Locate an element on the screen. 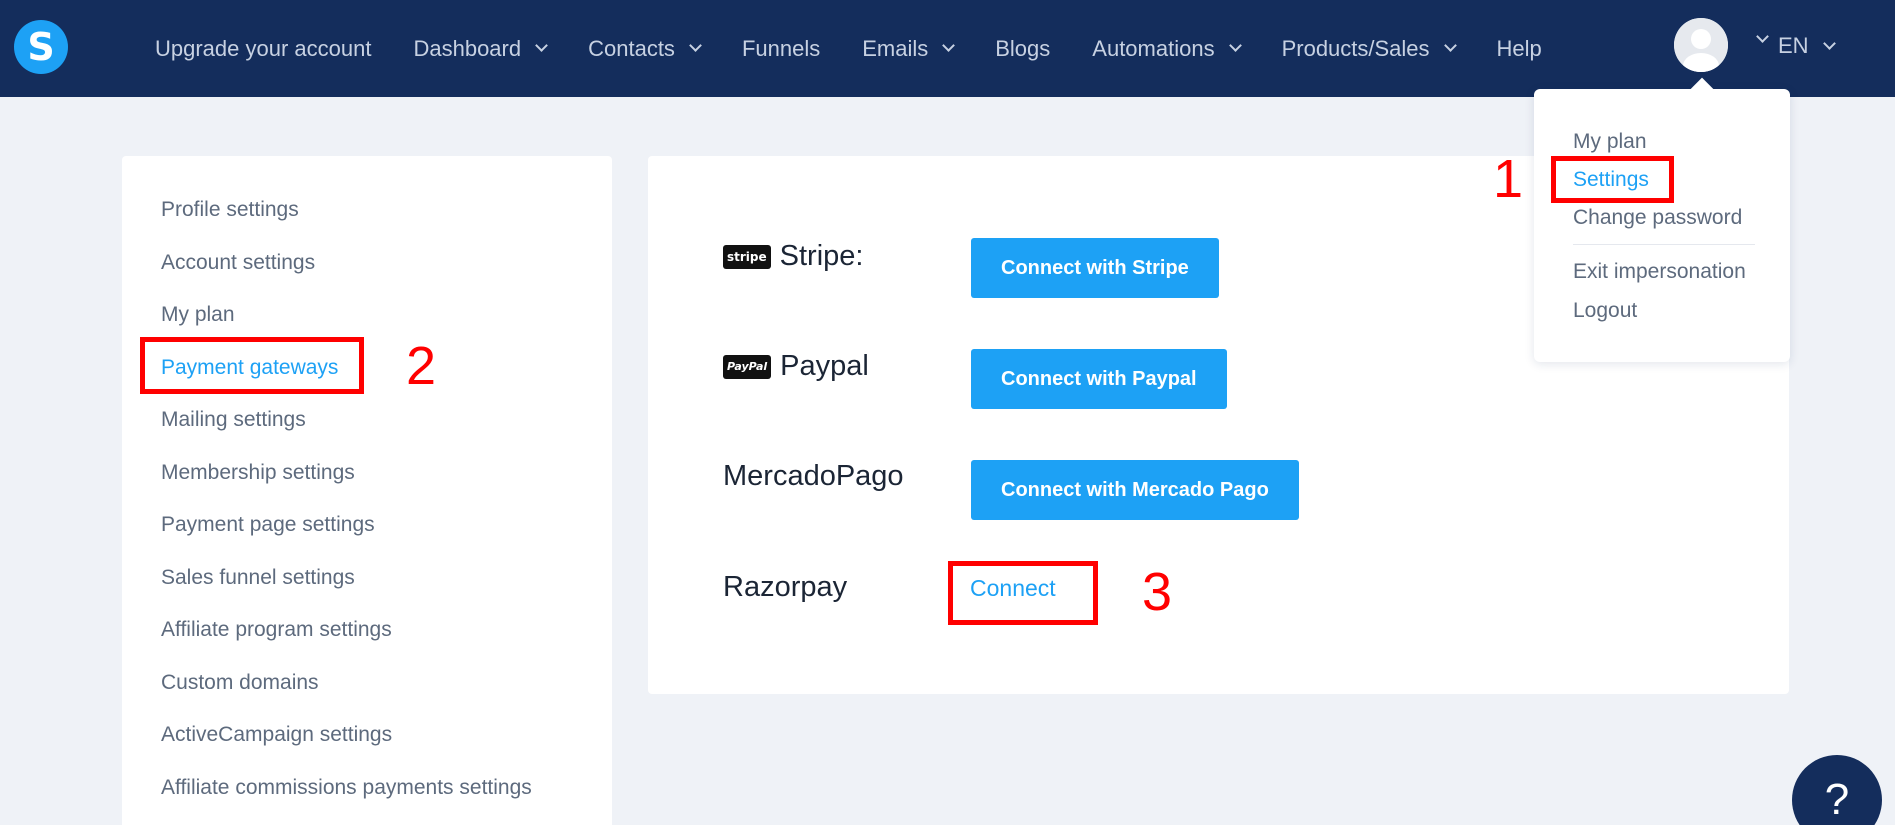 Image resolution: width=1895 pixels, height=825 pixels. help-bubble-button: ? is located at coordinates (1837, 790).